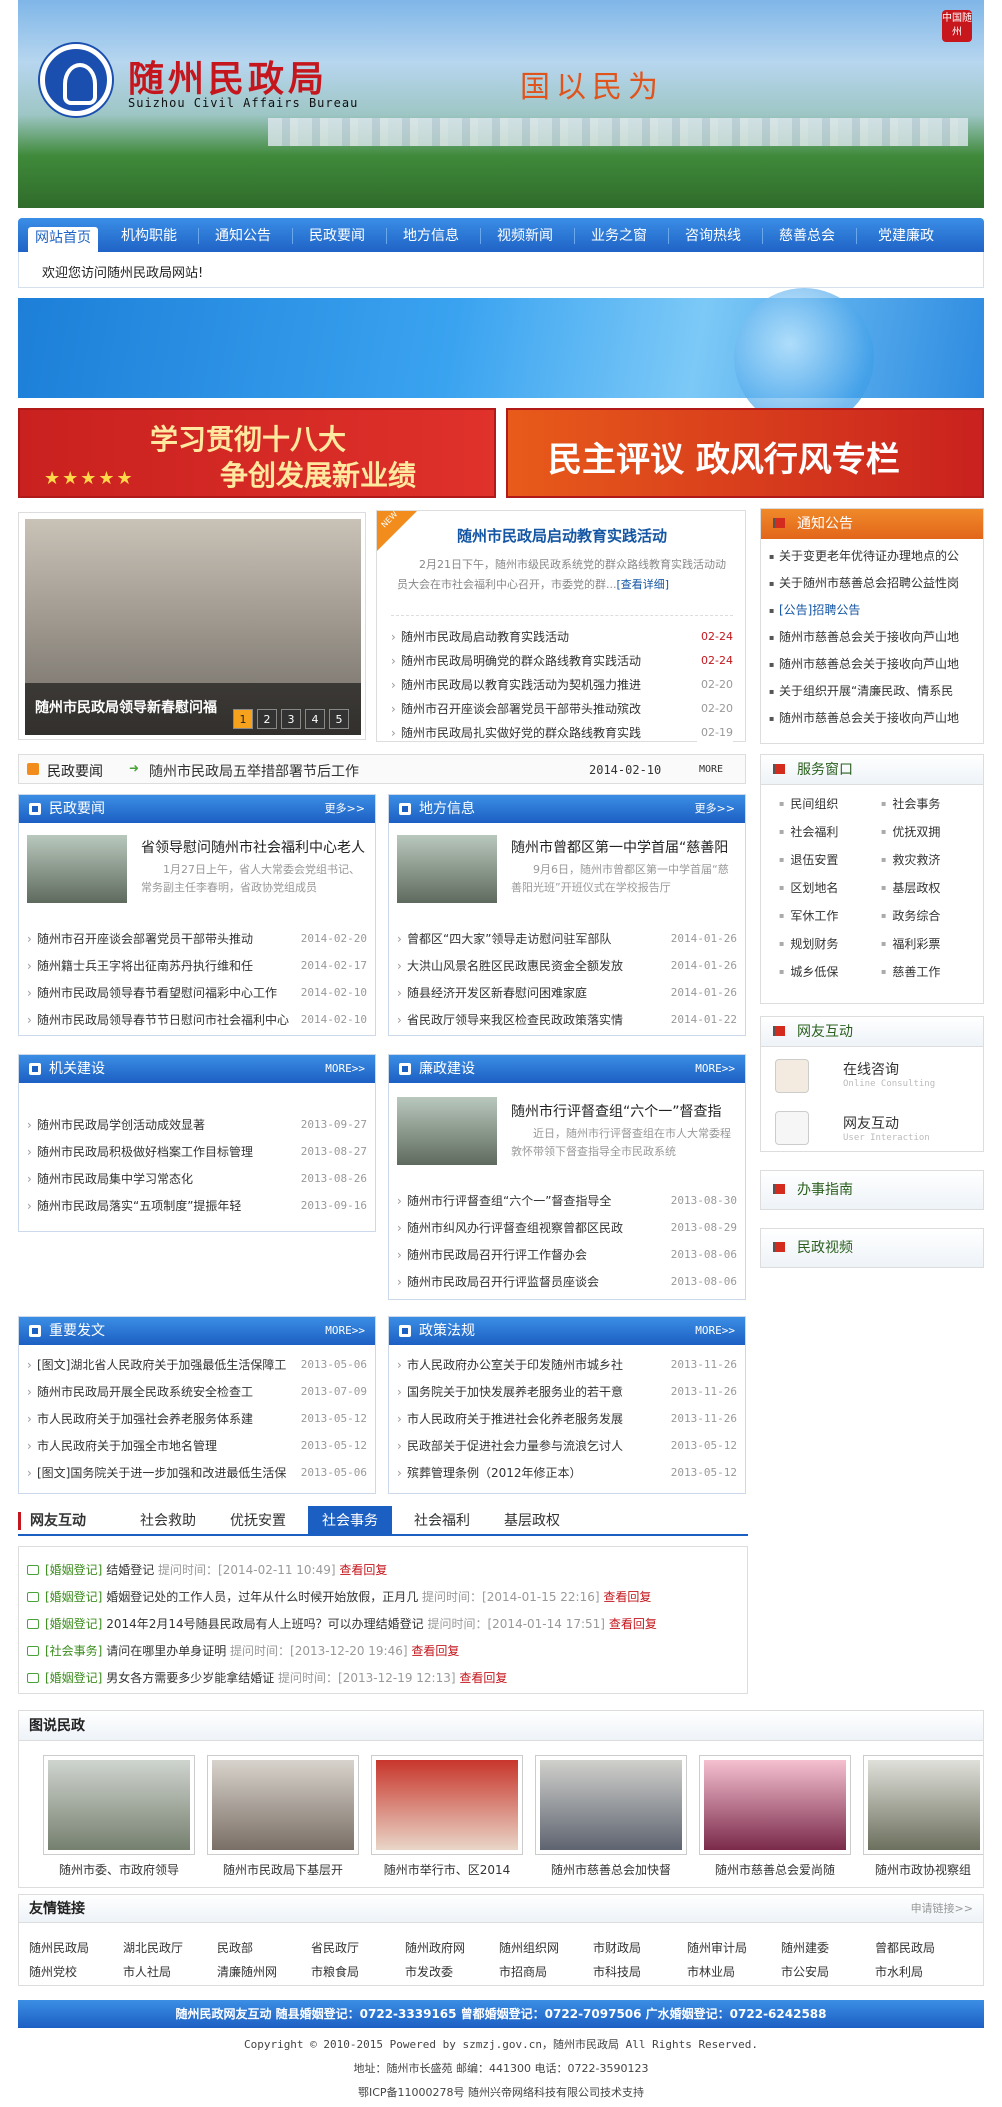 This screenshot has width=1002, height=2107. Describe the element at coordinates (905, 1947) in the screenshot. I see `friend-link: 曾都民政局` at that location.